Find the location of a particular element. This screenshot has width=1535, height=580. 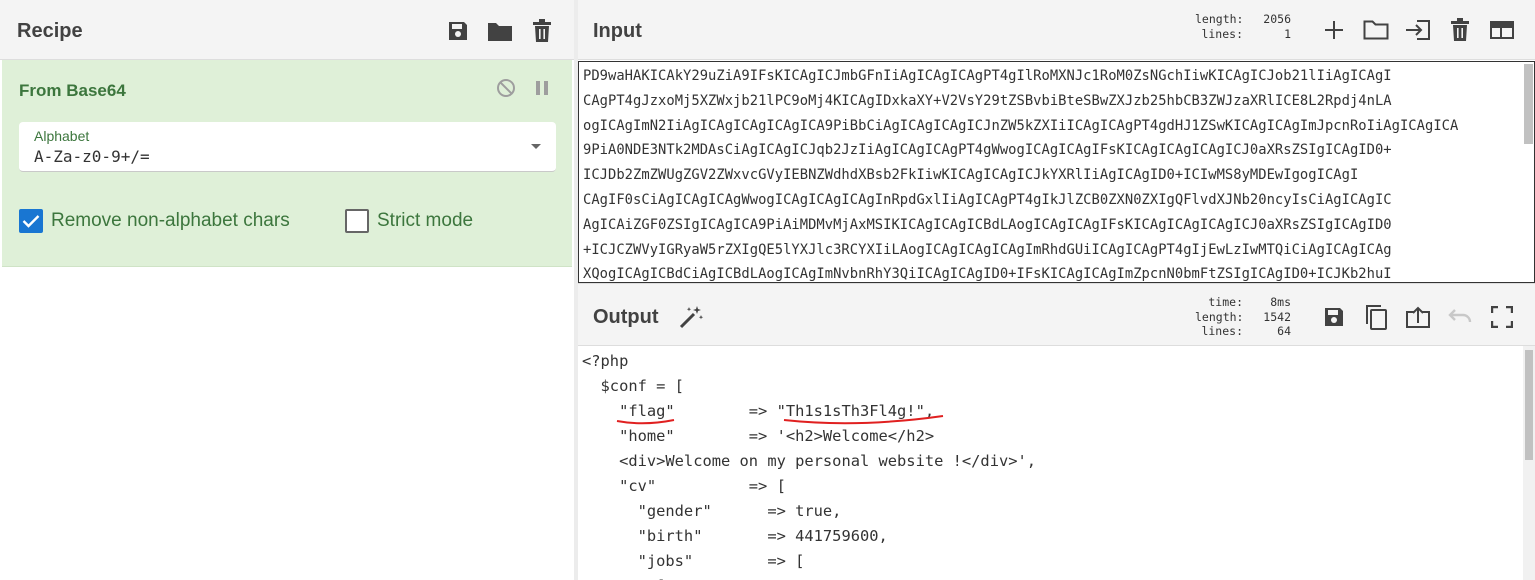

plus-icon is located at coordinates (1334, 30).